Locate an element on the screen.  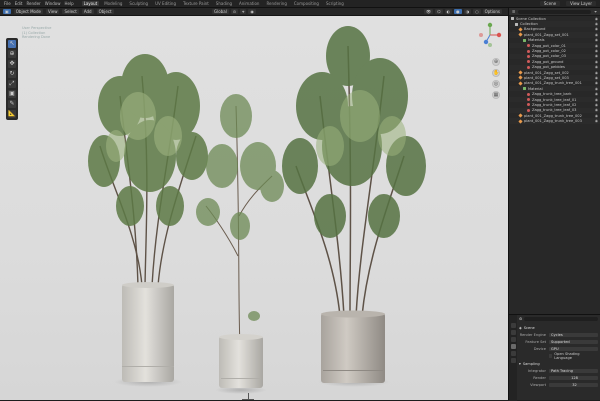
rotate-tool-icon: ↻ is located at coordinates (12, 74).